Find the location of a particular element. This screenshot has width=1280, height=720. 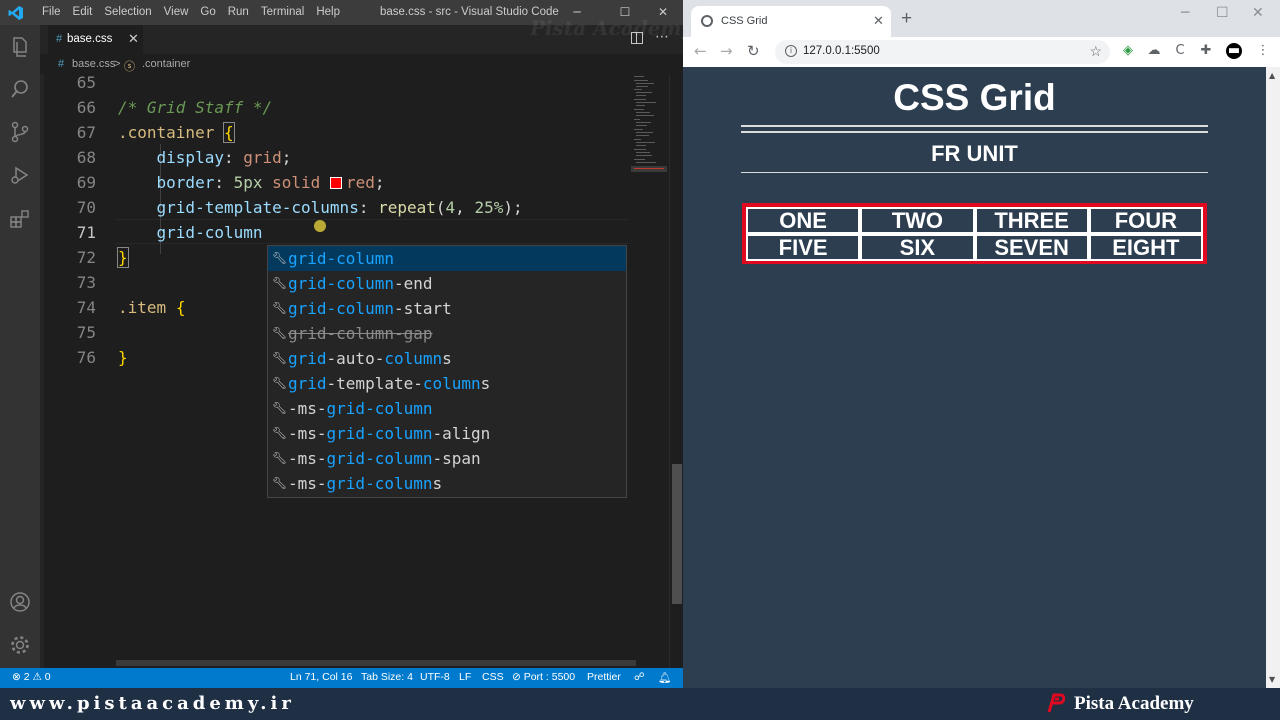

suggestion-item: 🔧︎ grid-column-start is located at coordinates (447, 308).